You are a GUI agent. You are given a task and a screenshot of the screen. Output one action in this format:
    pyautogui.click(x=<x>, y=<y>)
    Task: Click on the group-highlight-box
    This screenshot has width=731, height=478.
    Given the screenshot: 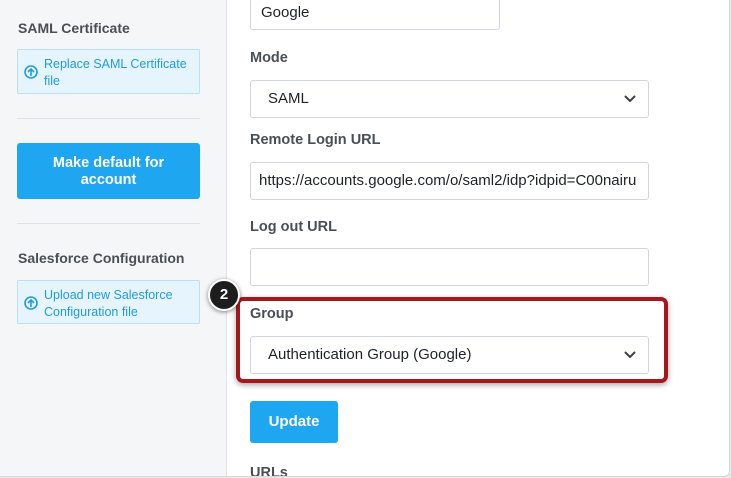 What is the action you would take?
    pyautogui.click(x=452, y=340)
    